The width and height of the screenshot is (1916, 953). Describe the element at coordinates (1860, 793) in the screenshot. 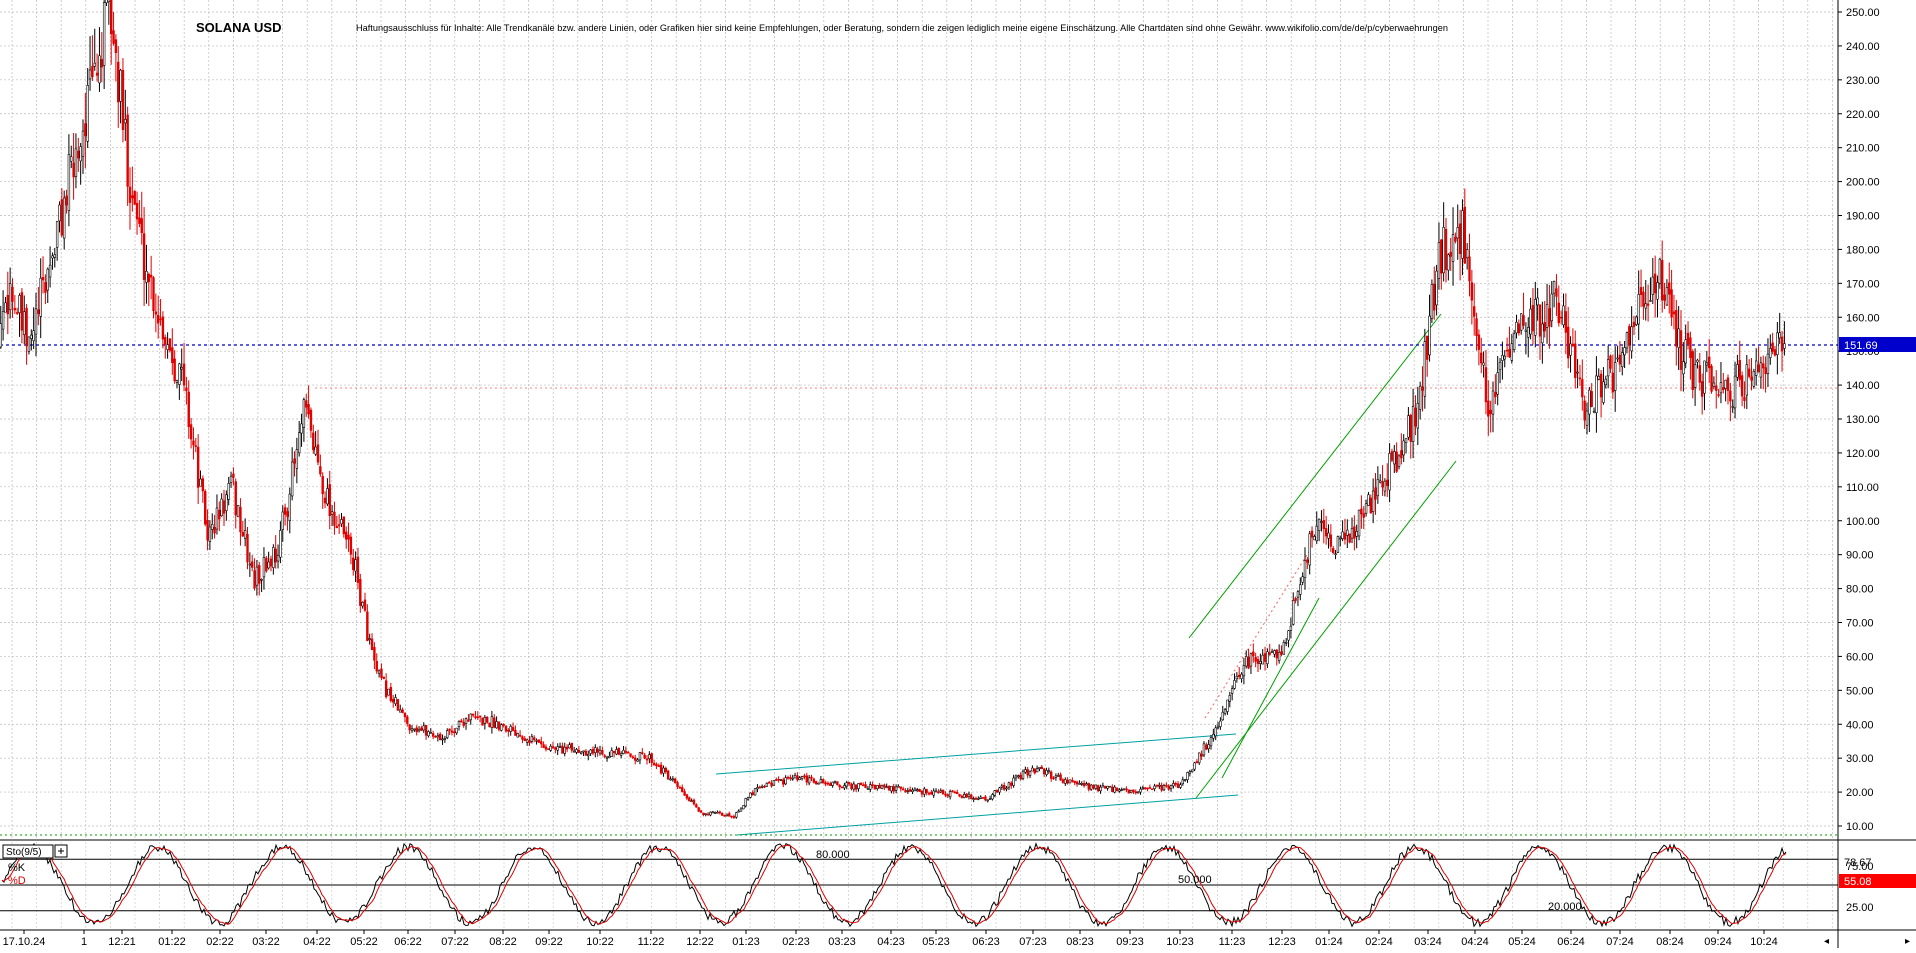

I see `y-tick-label: 20.00` at that location.